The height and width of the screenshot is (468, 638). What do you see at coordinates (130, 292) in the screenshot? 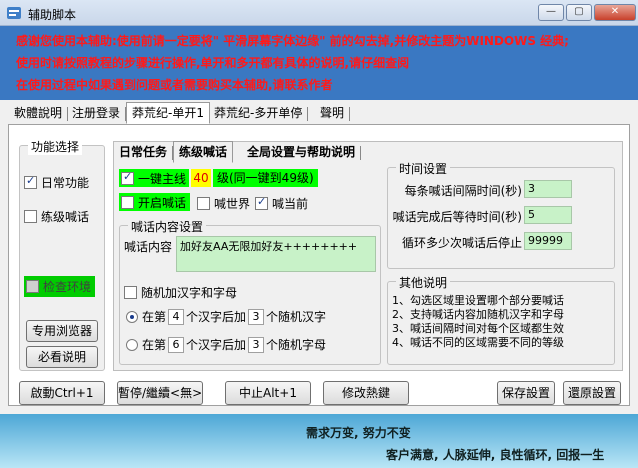
I see `random-check-icon` at bounding box center [130, 292].